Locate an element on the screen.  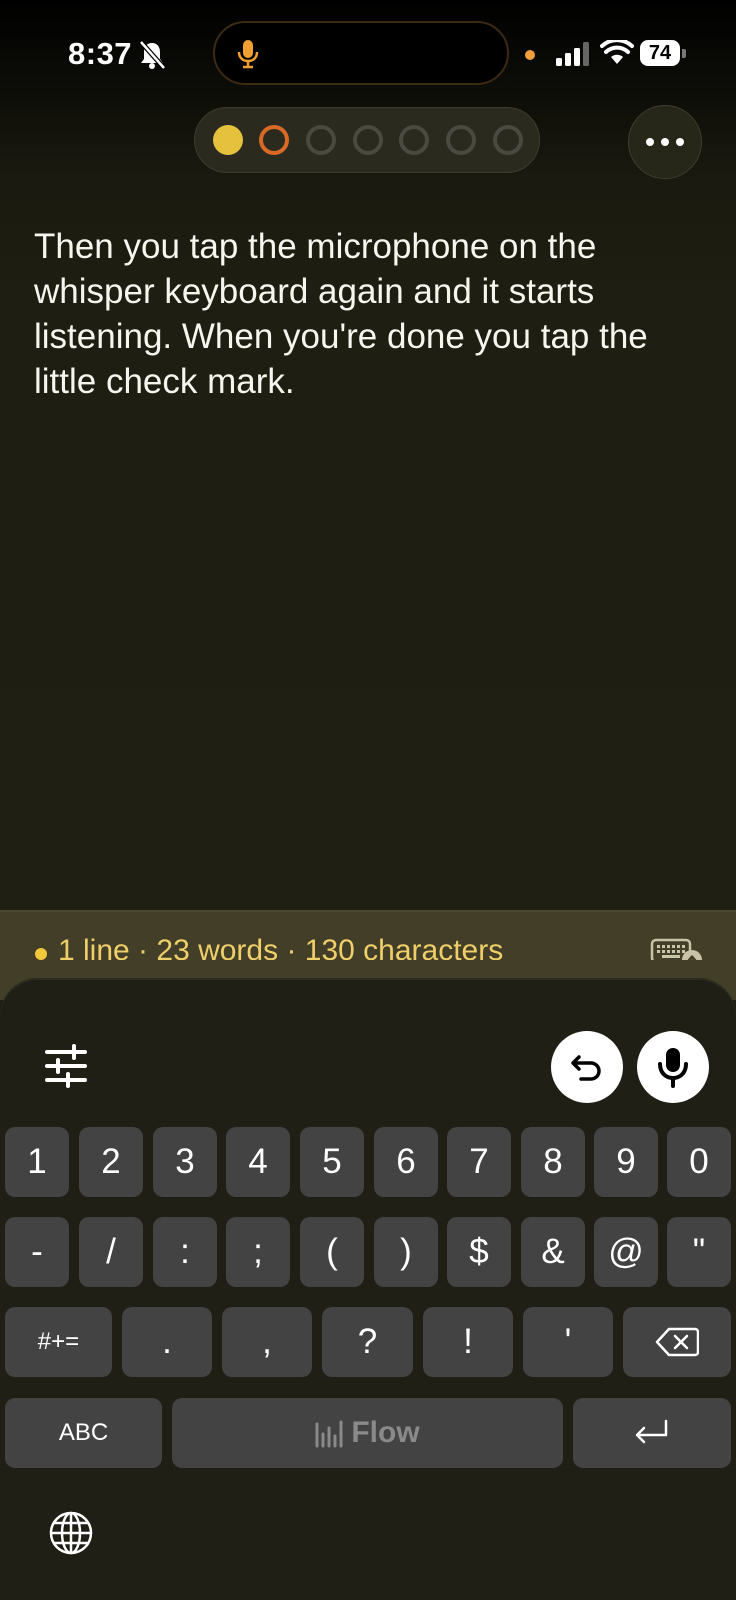
undo-icon is located at coordinates (586, 1068).